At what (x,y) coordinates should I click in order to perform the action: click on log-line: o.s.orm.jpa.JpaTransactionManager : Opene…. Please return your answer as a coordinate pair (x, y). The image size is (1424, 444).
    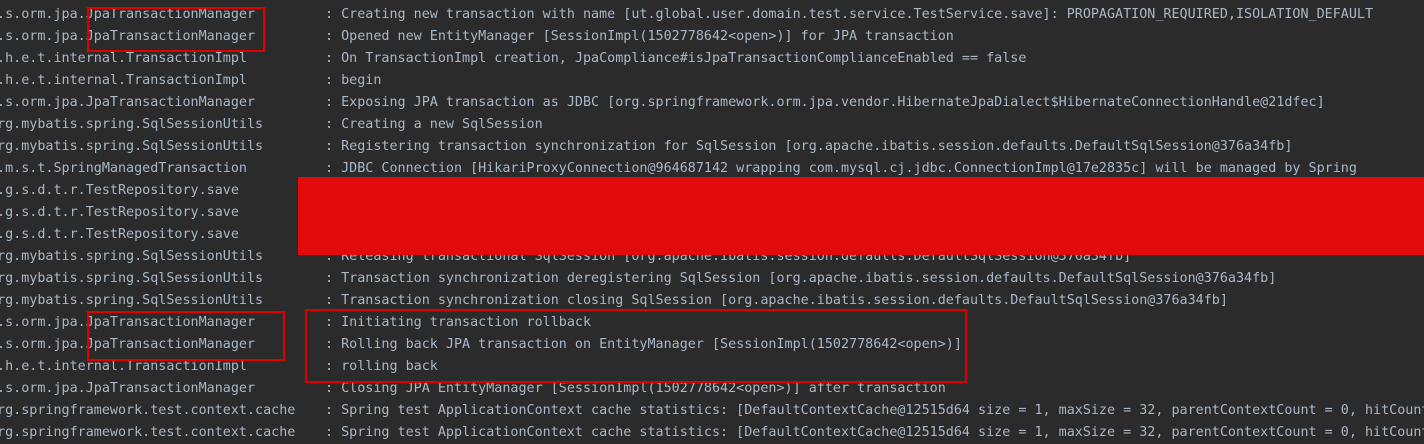
    Looking at the image, I should click on (712, 37).